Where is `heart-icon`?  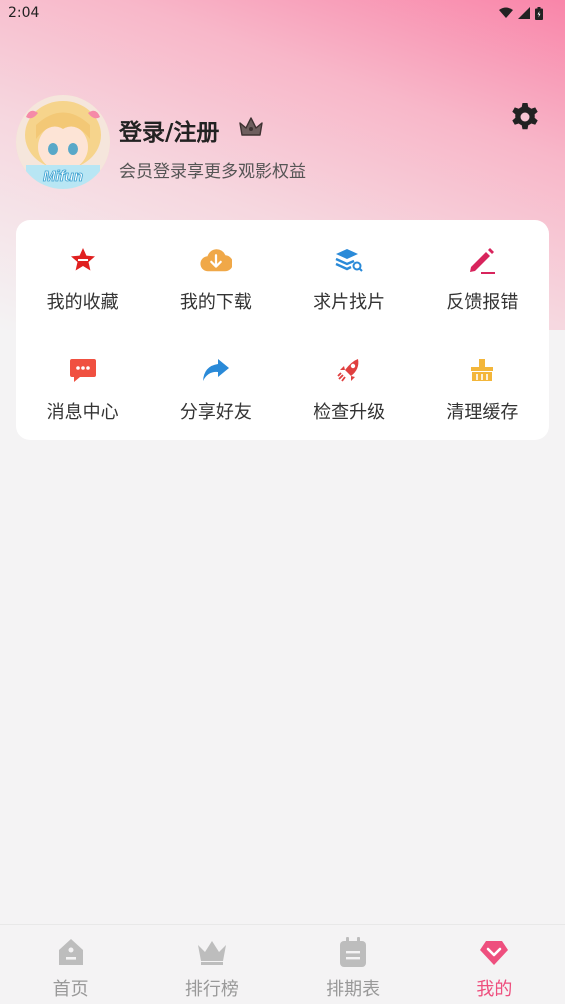 heart-icon is located at coordinates (494, 952).